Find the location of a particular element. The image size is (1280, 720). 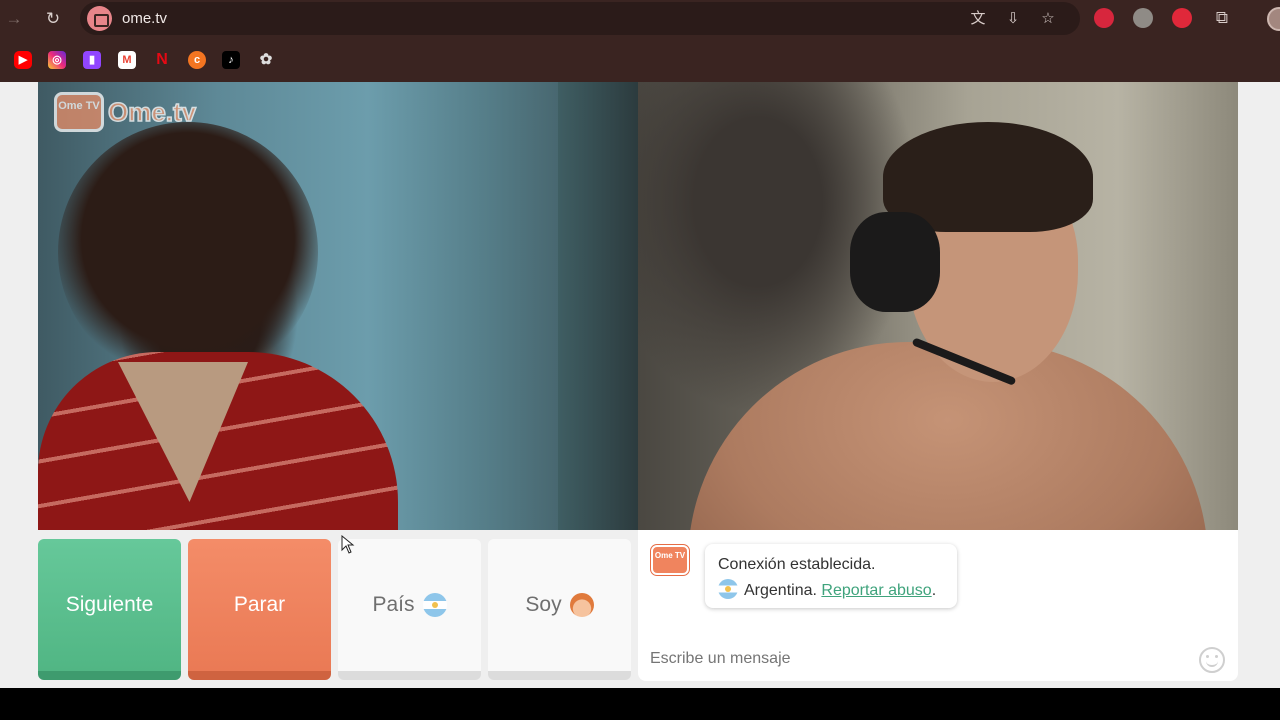

netflix-icon: N is located at coordinates (162, 60).